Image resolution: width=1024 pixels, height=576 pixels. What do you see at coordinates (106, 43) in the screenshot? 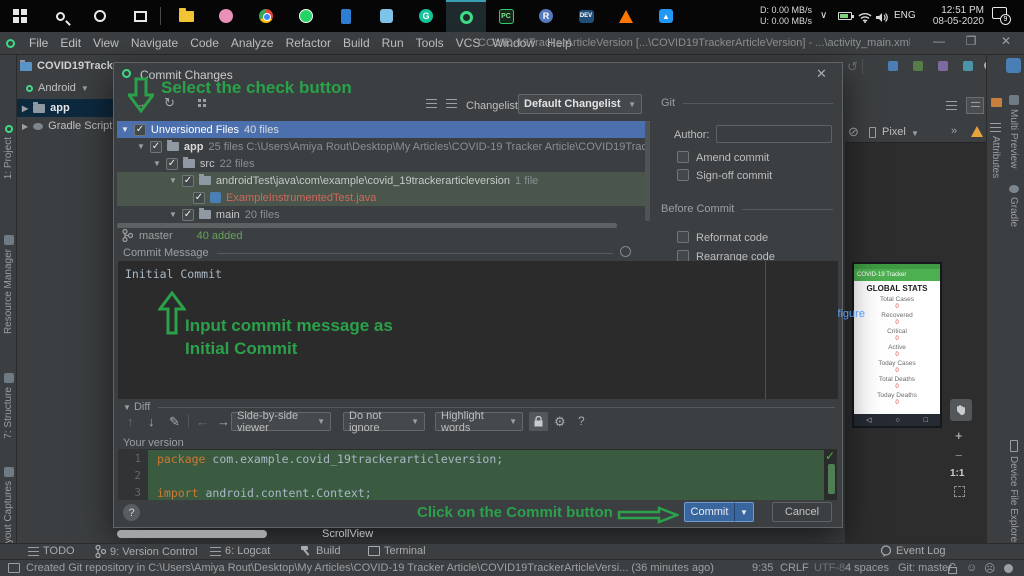
I see `menu-view: View` at bounding box center [106, 43].